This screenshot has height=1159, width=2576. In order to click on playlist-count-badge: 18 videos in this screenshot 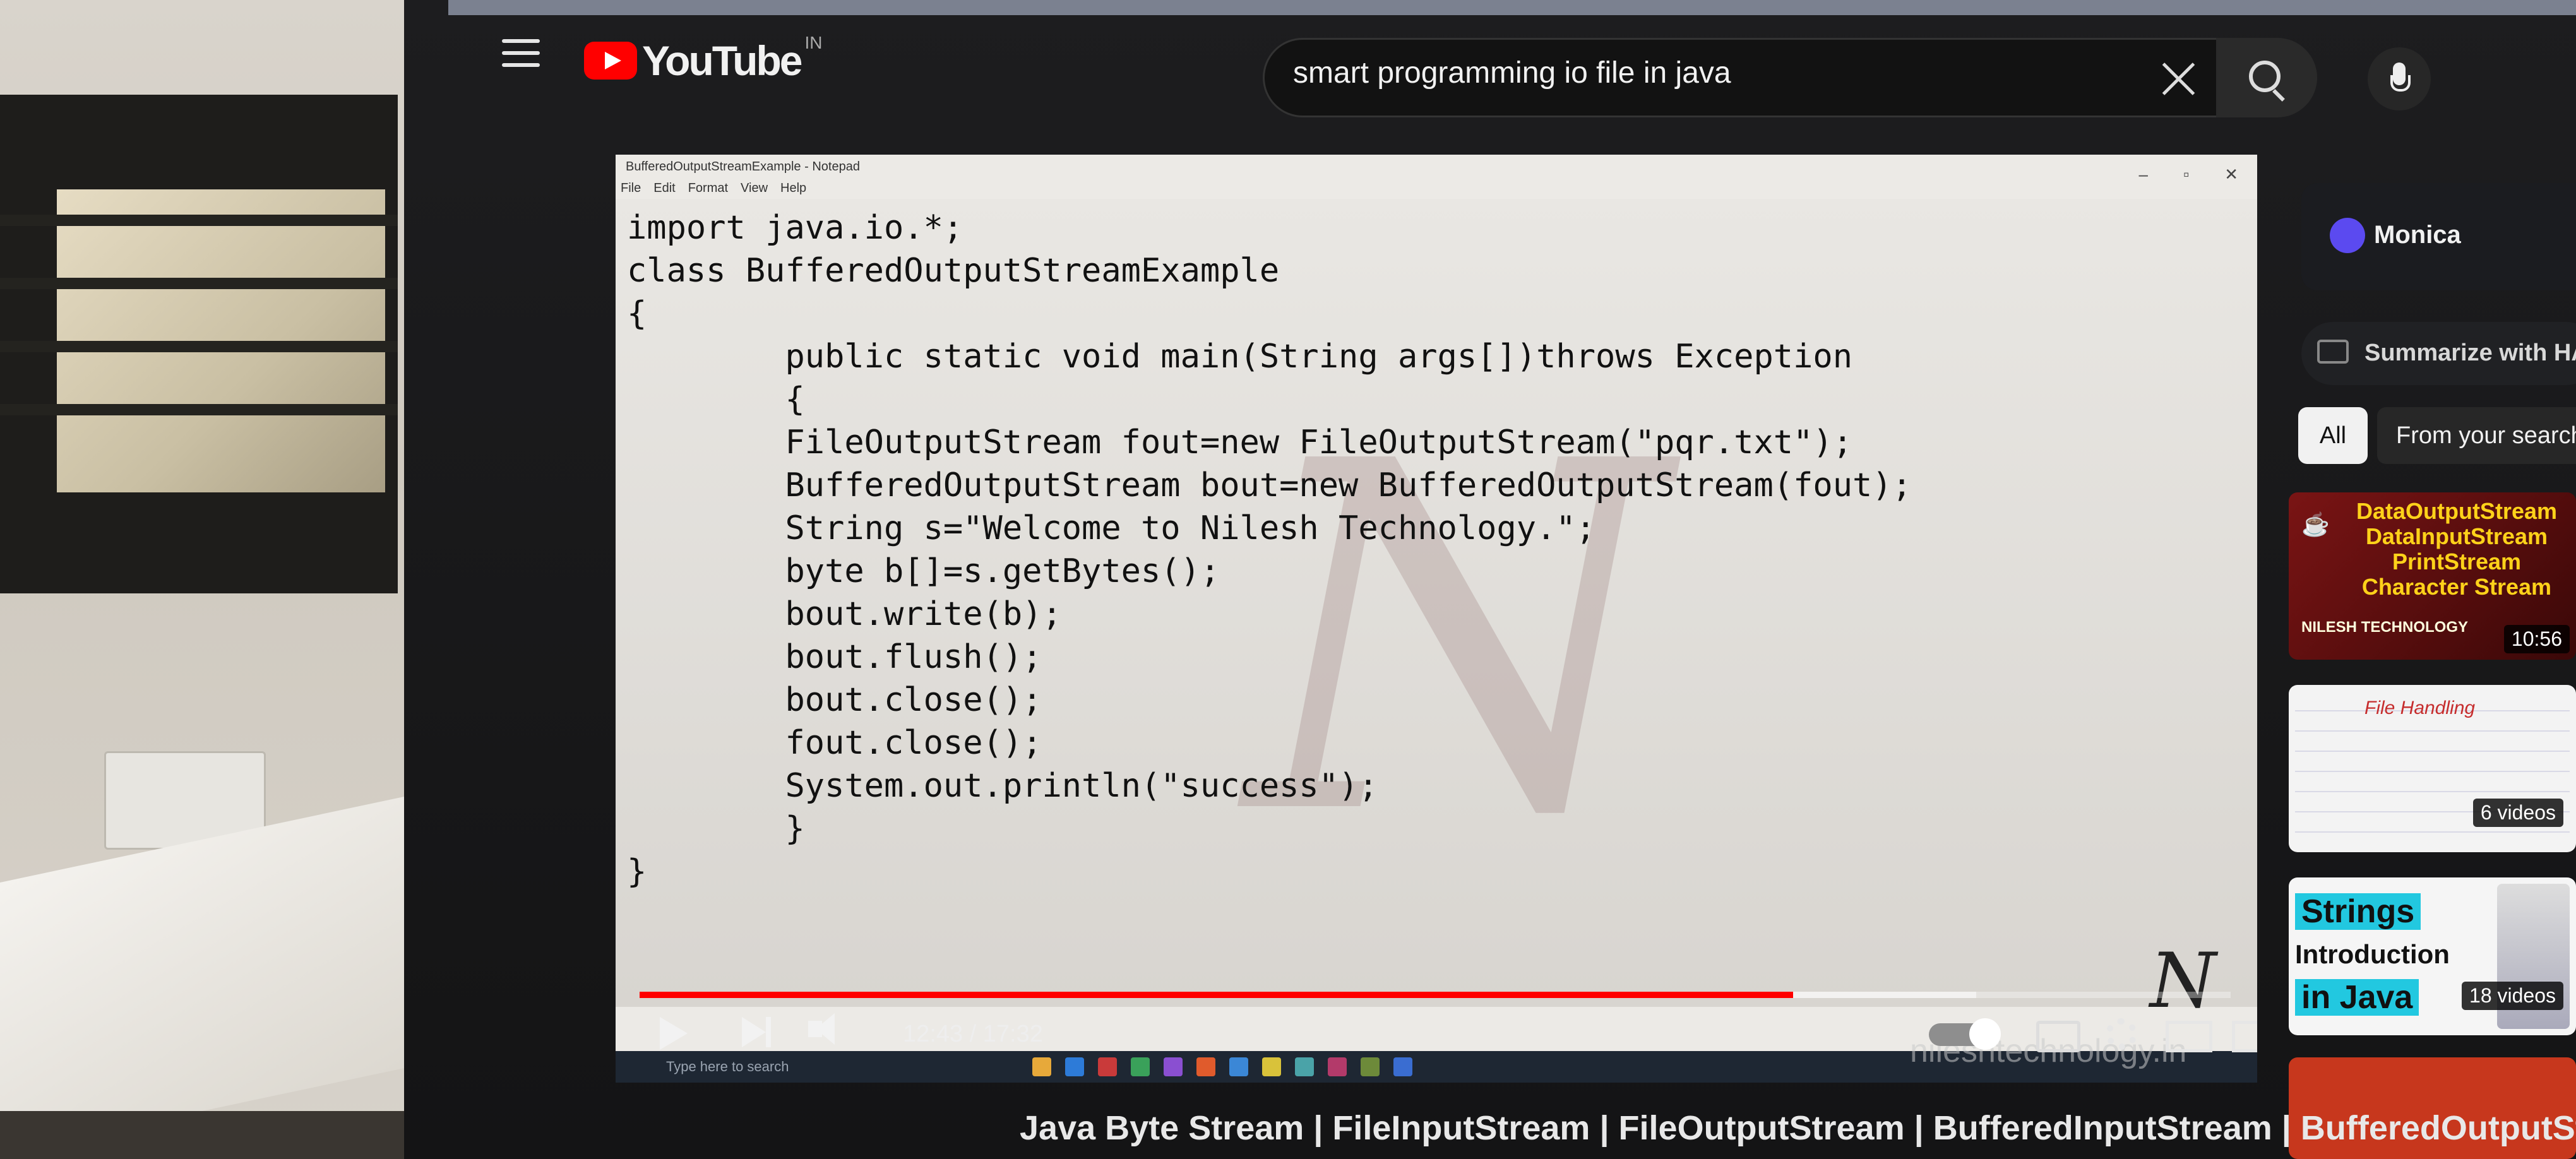, I will do `click(2512, 996)`.